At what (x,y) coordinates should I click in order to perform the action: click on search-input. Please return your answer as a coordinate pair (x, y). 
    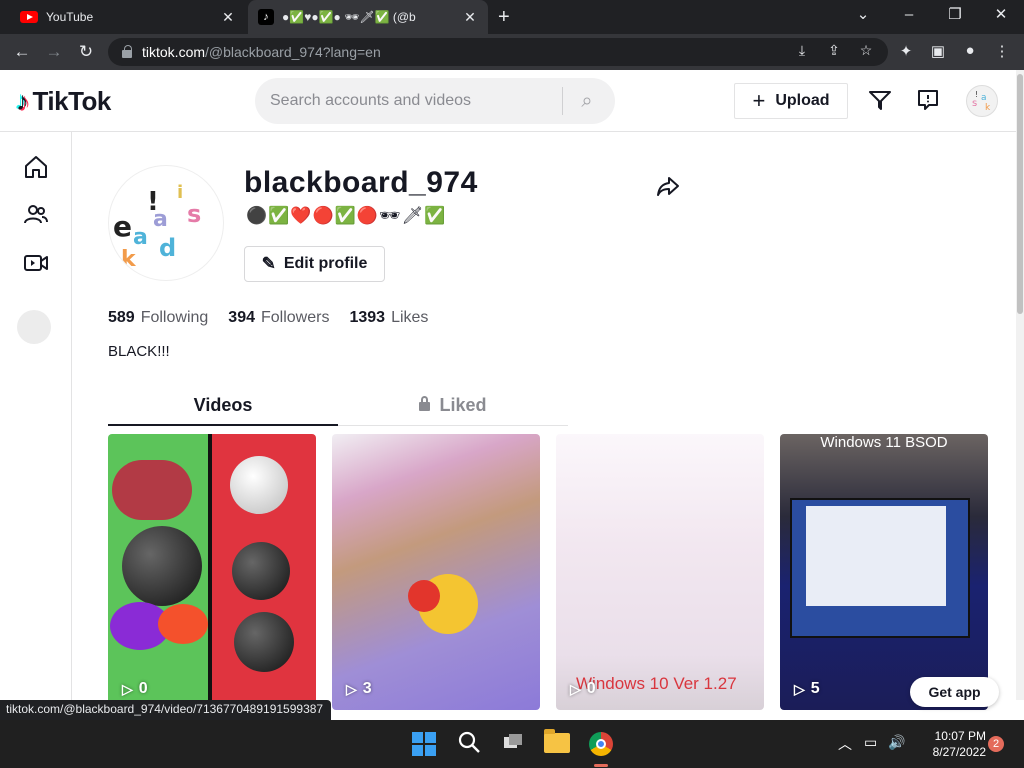
    Looking at the image, I should click on (415, 101).